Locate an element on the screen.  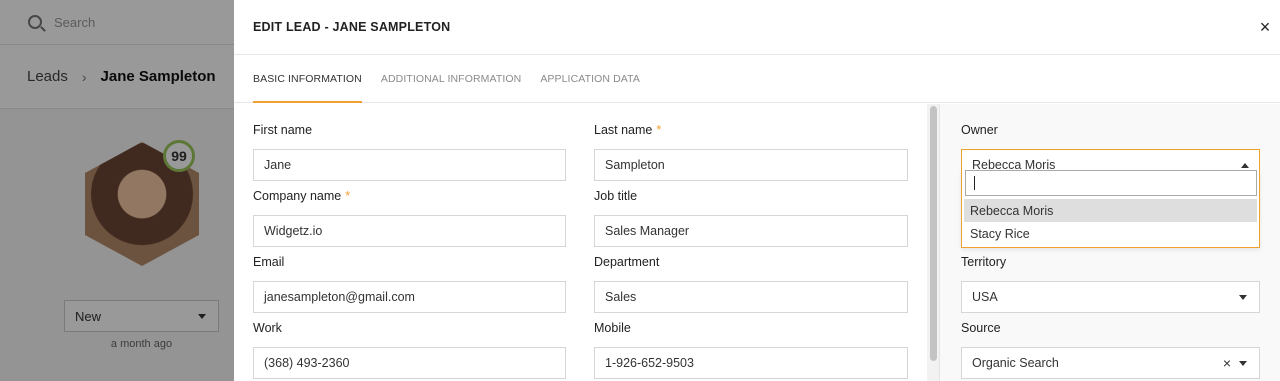
work-phone-field: (368) 493-2360 is located at coordinates (409, 363).